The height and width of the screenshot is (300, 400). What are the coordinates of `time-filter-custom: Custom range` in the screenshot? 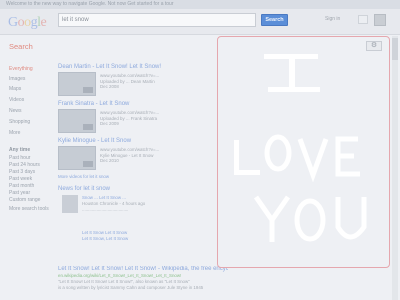 It's located at (24, 200).